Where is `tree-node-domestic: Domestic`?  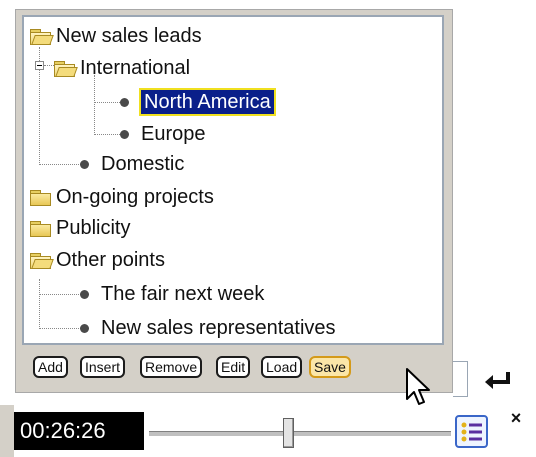 tree-node-domestic: Domestic is located at coordinates (132, 164).